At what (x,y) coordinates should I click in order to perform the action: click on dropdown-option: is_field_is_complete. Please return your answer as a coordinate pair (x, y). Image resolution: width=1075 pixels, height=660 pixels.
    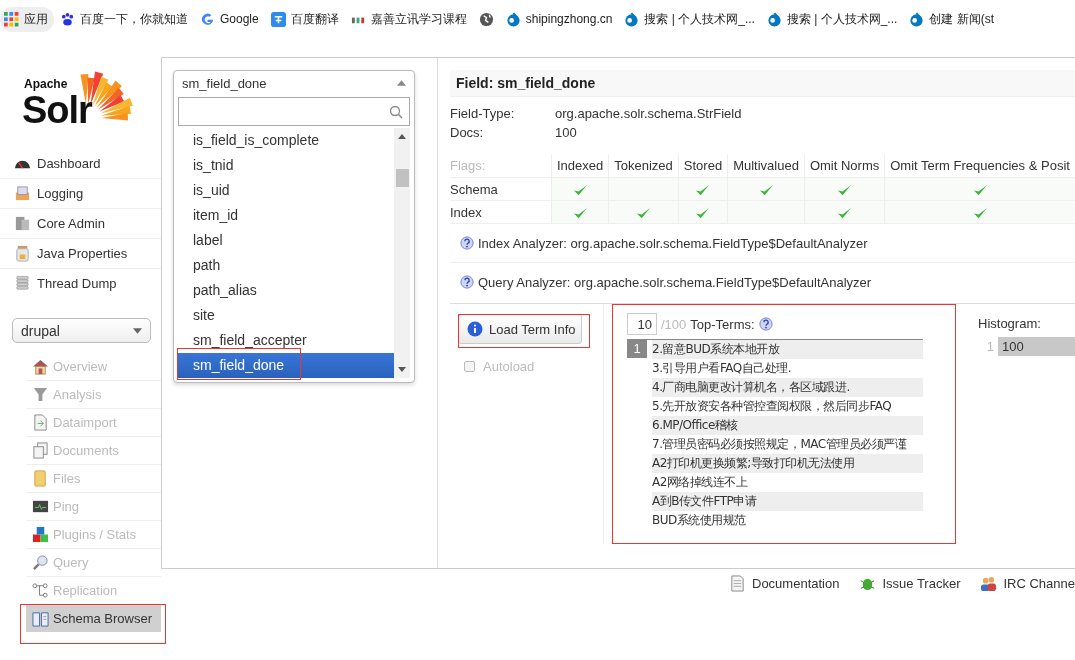
    Looking at the image, I should click on (286, 140).